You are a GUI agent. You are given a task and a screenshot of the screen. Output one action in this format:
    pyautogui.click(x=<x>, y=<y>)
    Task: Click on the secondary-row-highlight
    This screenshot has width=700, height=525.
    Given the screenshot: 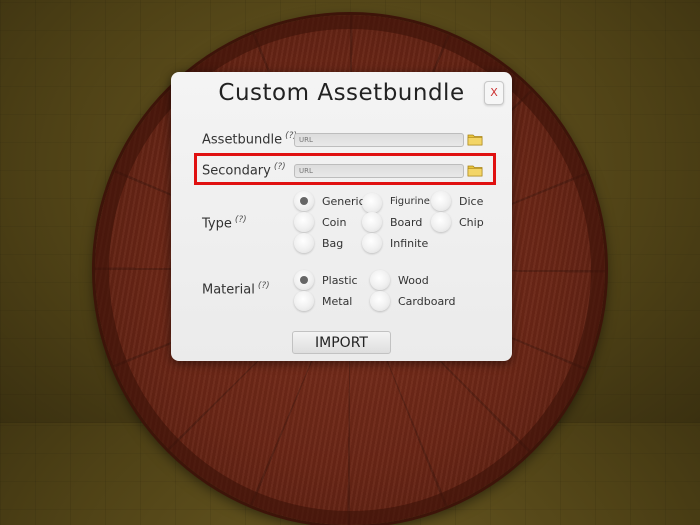 What is the action you would take?
    pyautogui.click(x=345, y=169)
    